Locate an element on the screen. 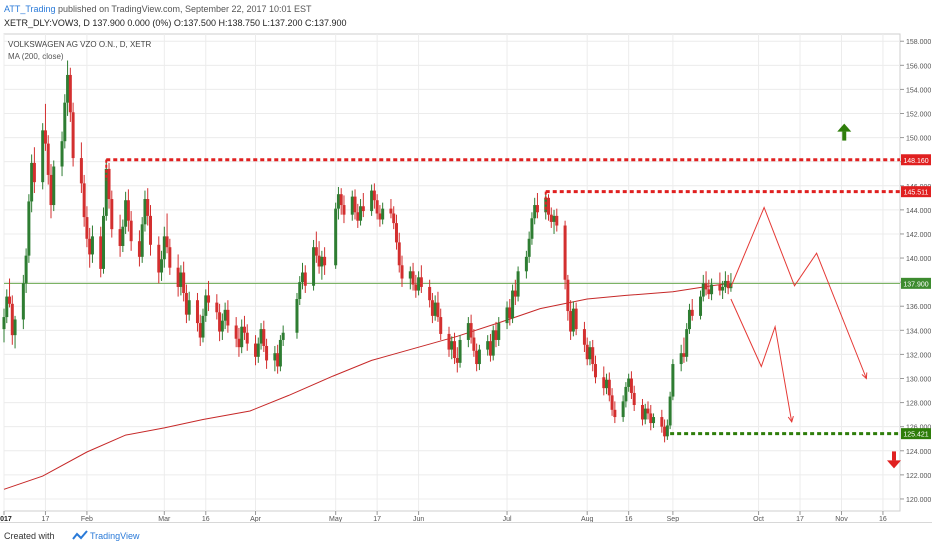 The width and height of the screenshot is (932, 551). y-tick-label: 142.000 is located at coordinates (918, 235).